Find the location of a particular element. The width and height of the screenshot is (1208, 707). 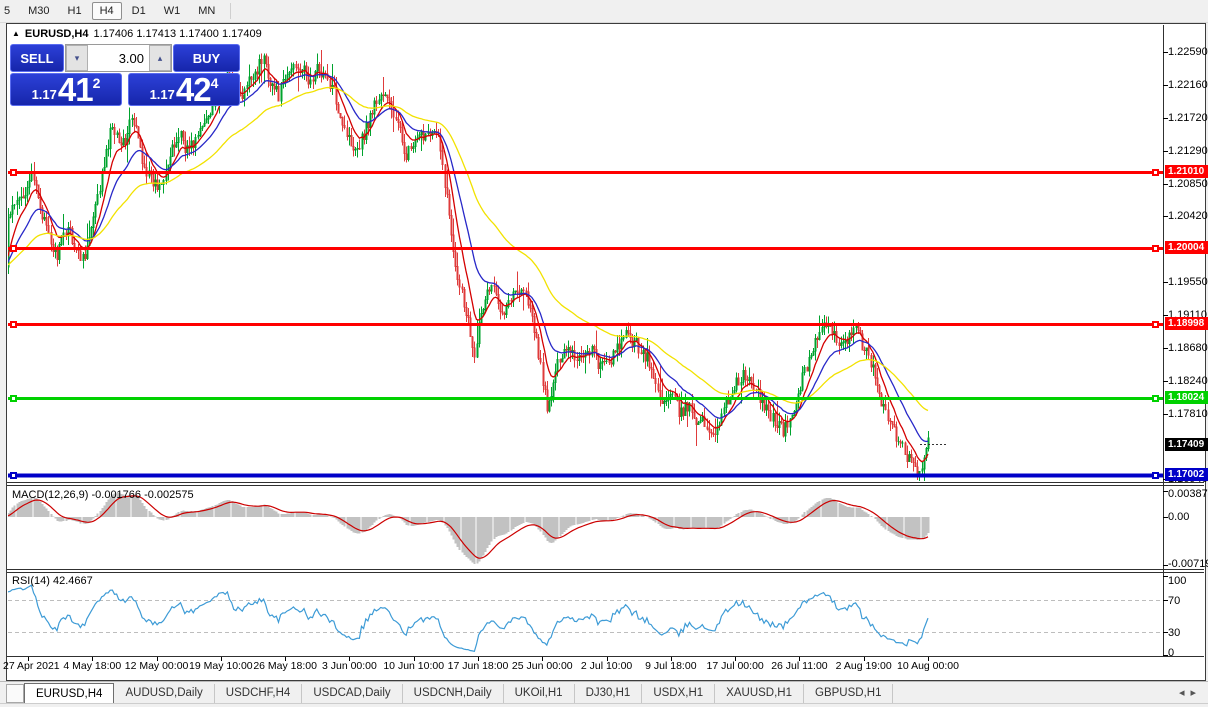

price-tick-label: 1.18240 is located at coordinates (1188, 381).